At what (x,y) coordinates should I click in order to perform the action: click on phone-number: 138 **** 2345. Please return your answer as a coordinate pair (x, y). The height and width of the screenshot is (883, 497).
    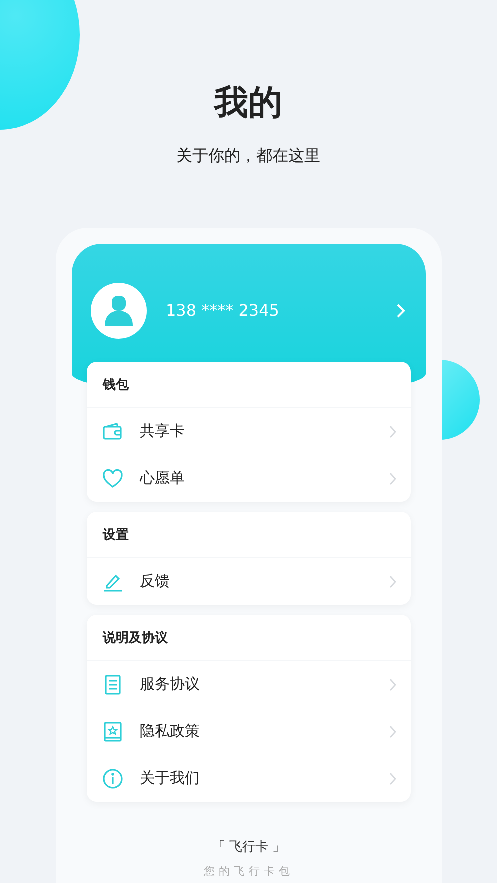
    Looking at the image, I should click on (223, 311).